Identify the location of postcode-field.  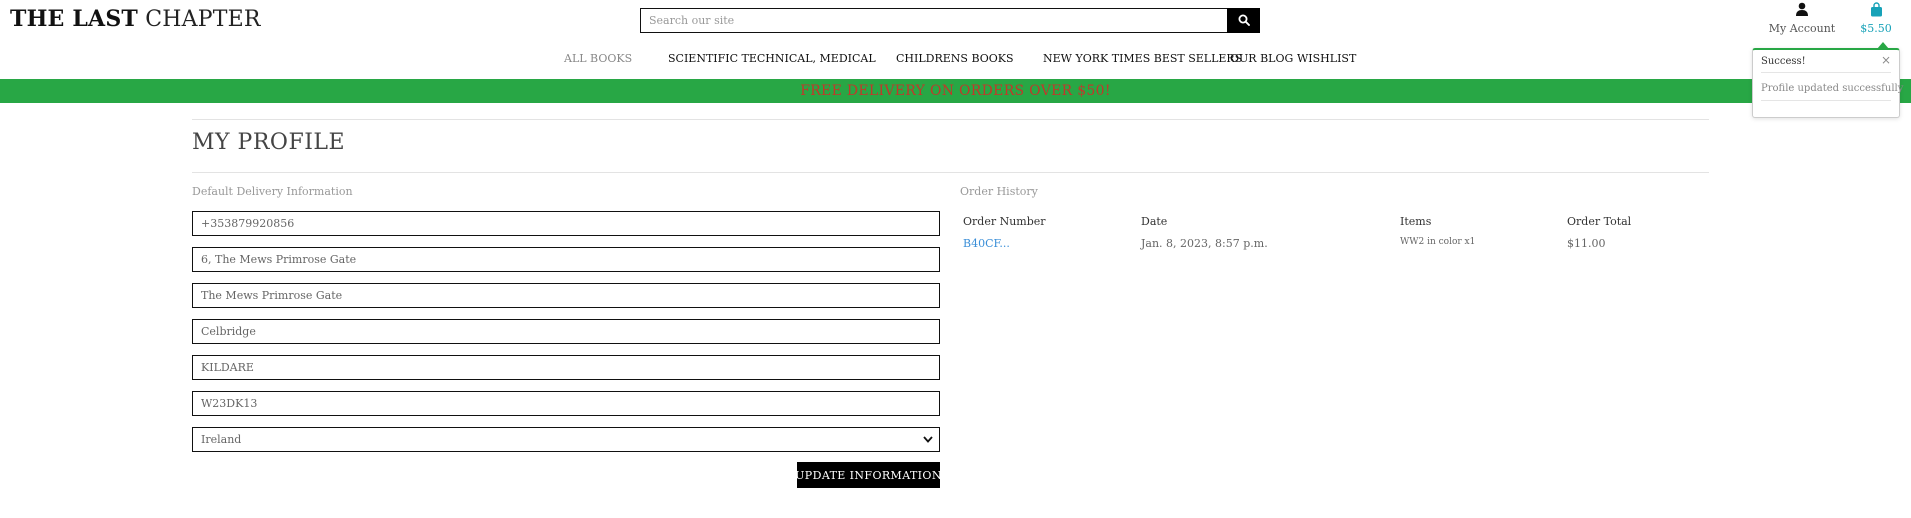
(566, 403).